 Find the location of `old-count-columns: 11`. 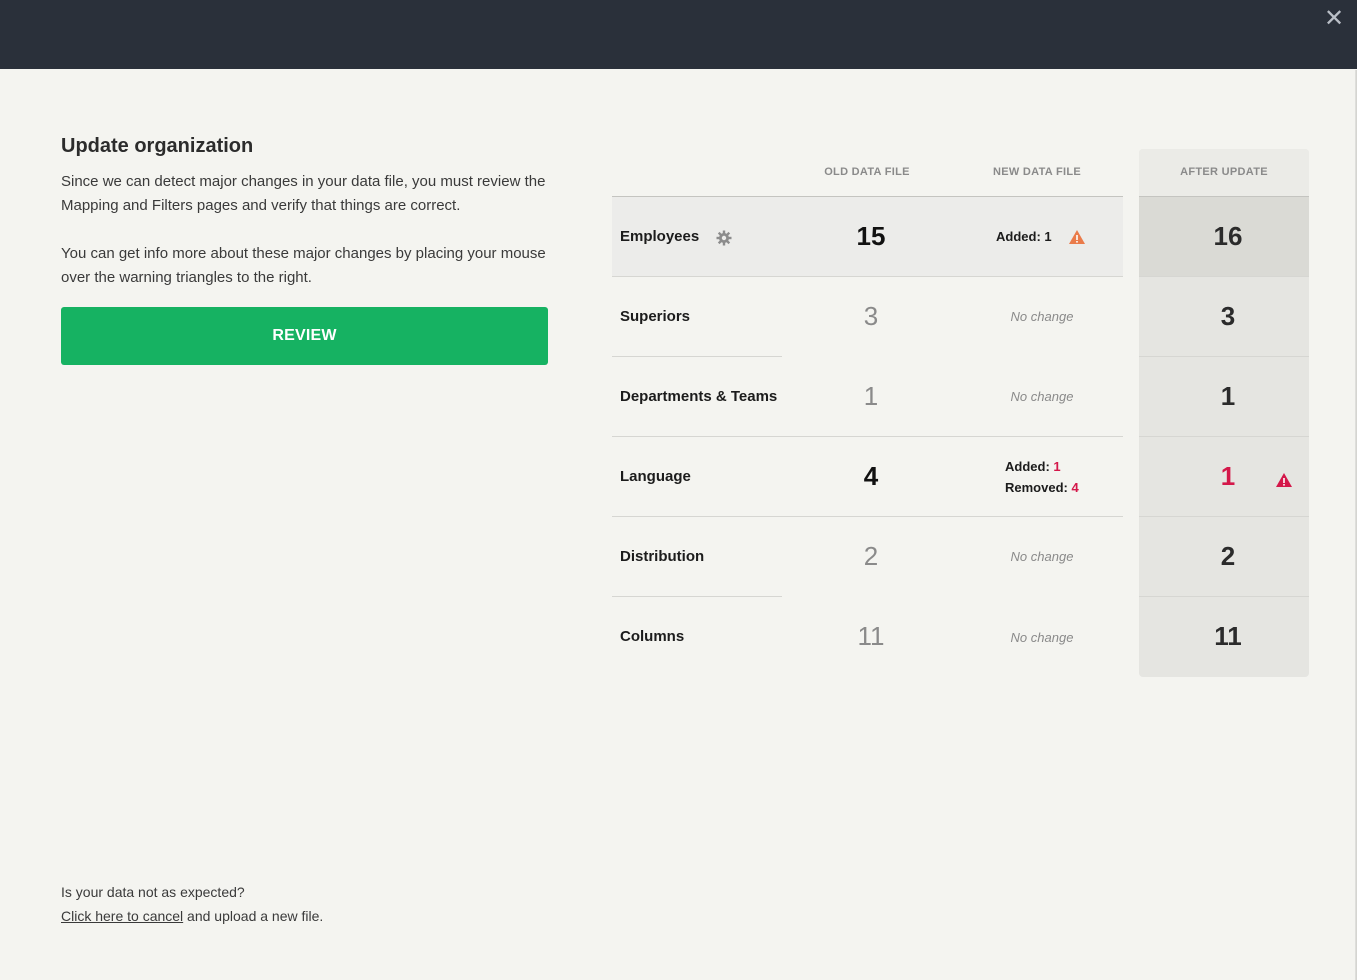

old-count-columns: 11 is located at coordinates (871, 636).